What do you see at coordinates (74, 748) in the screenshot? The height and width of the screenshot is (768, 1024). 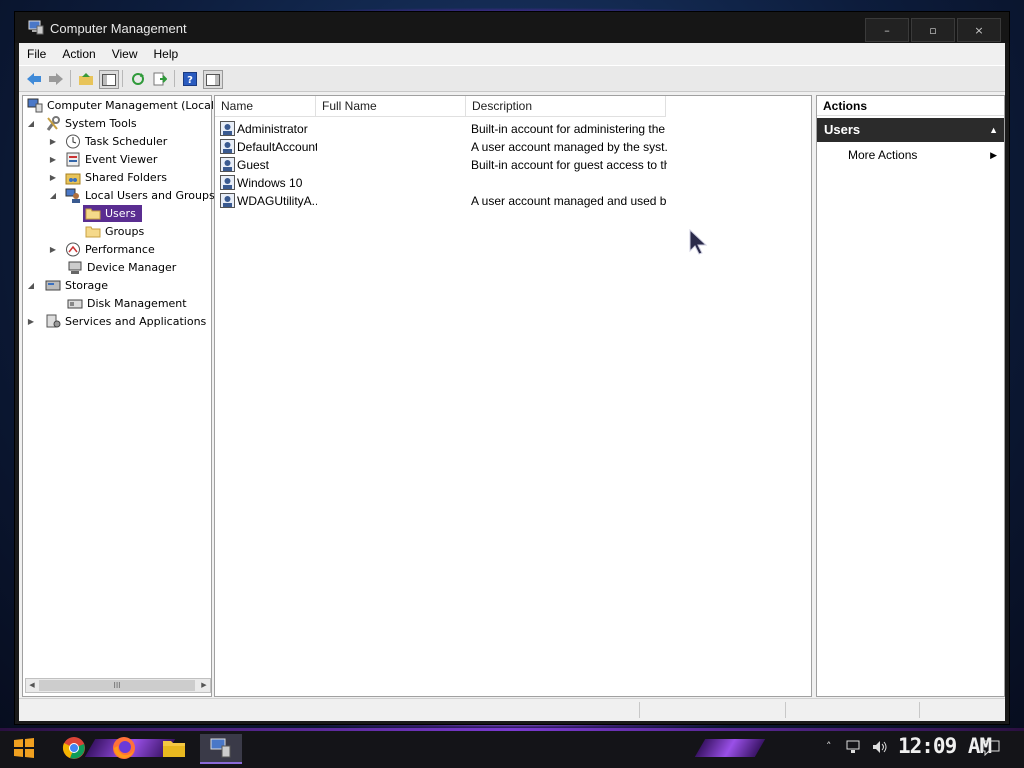 I see `chrome-icon` at bounding box center [74, 748].